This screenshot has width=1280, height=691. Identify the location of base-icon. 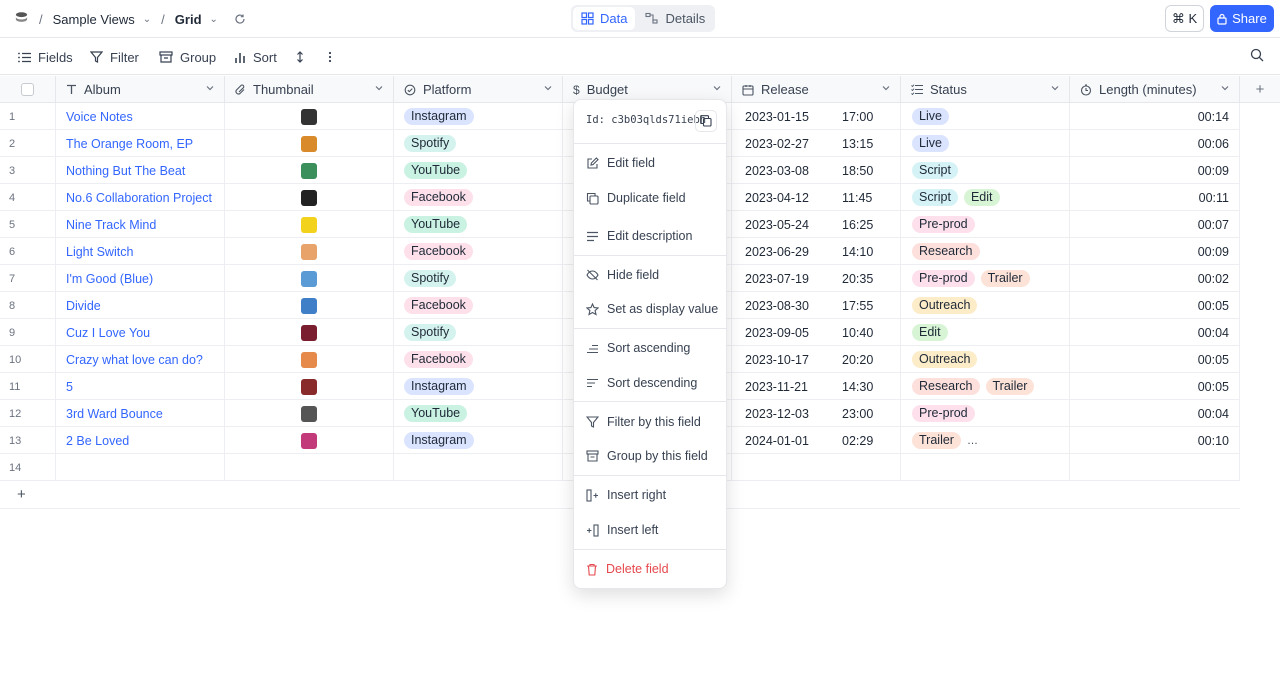
(21, 19).